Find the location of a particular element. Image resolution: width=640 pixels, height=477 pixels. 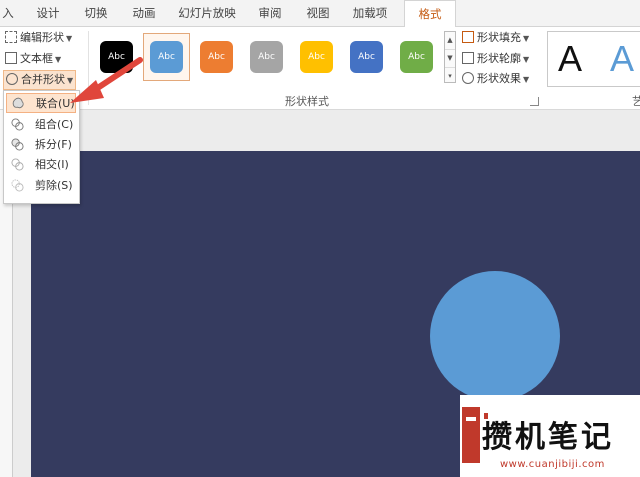

menu-item-label: 相交(I) is located at coordinates (52, 164).